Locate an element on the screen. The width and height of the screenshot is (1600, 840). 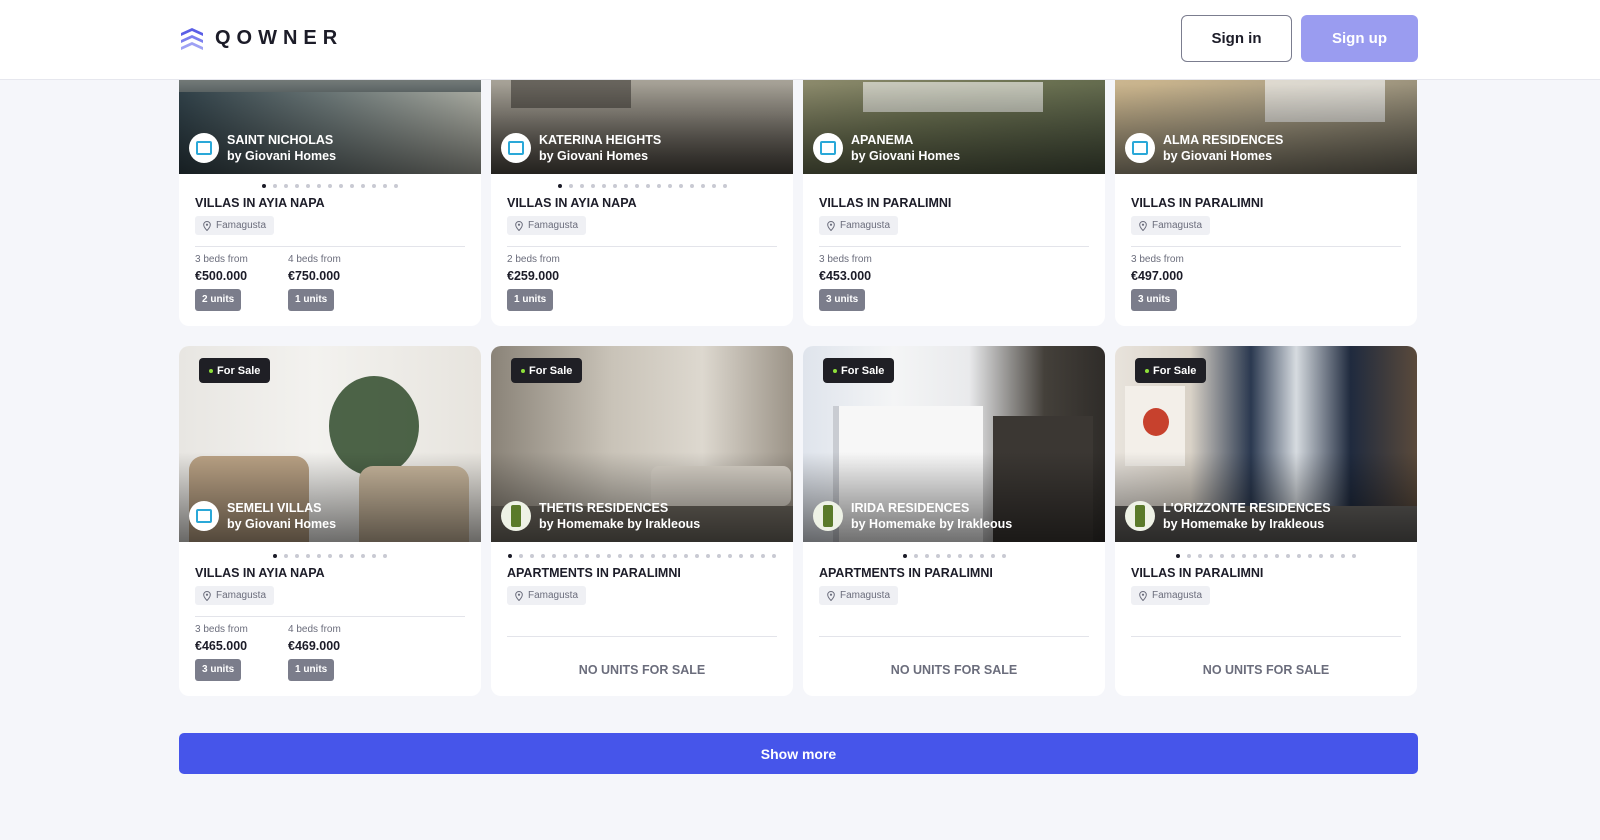
show-more-button: Show more is located at coordinates (798, 753).